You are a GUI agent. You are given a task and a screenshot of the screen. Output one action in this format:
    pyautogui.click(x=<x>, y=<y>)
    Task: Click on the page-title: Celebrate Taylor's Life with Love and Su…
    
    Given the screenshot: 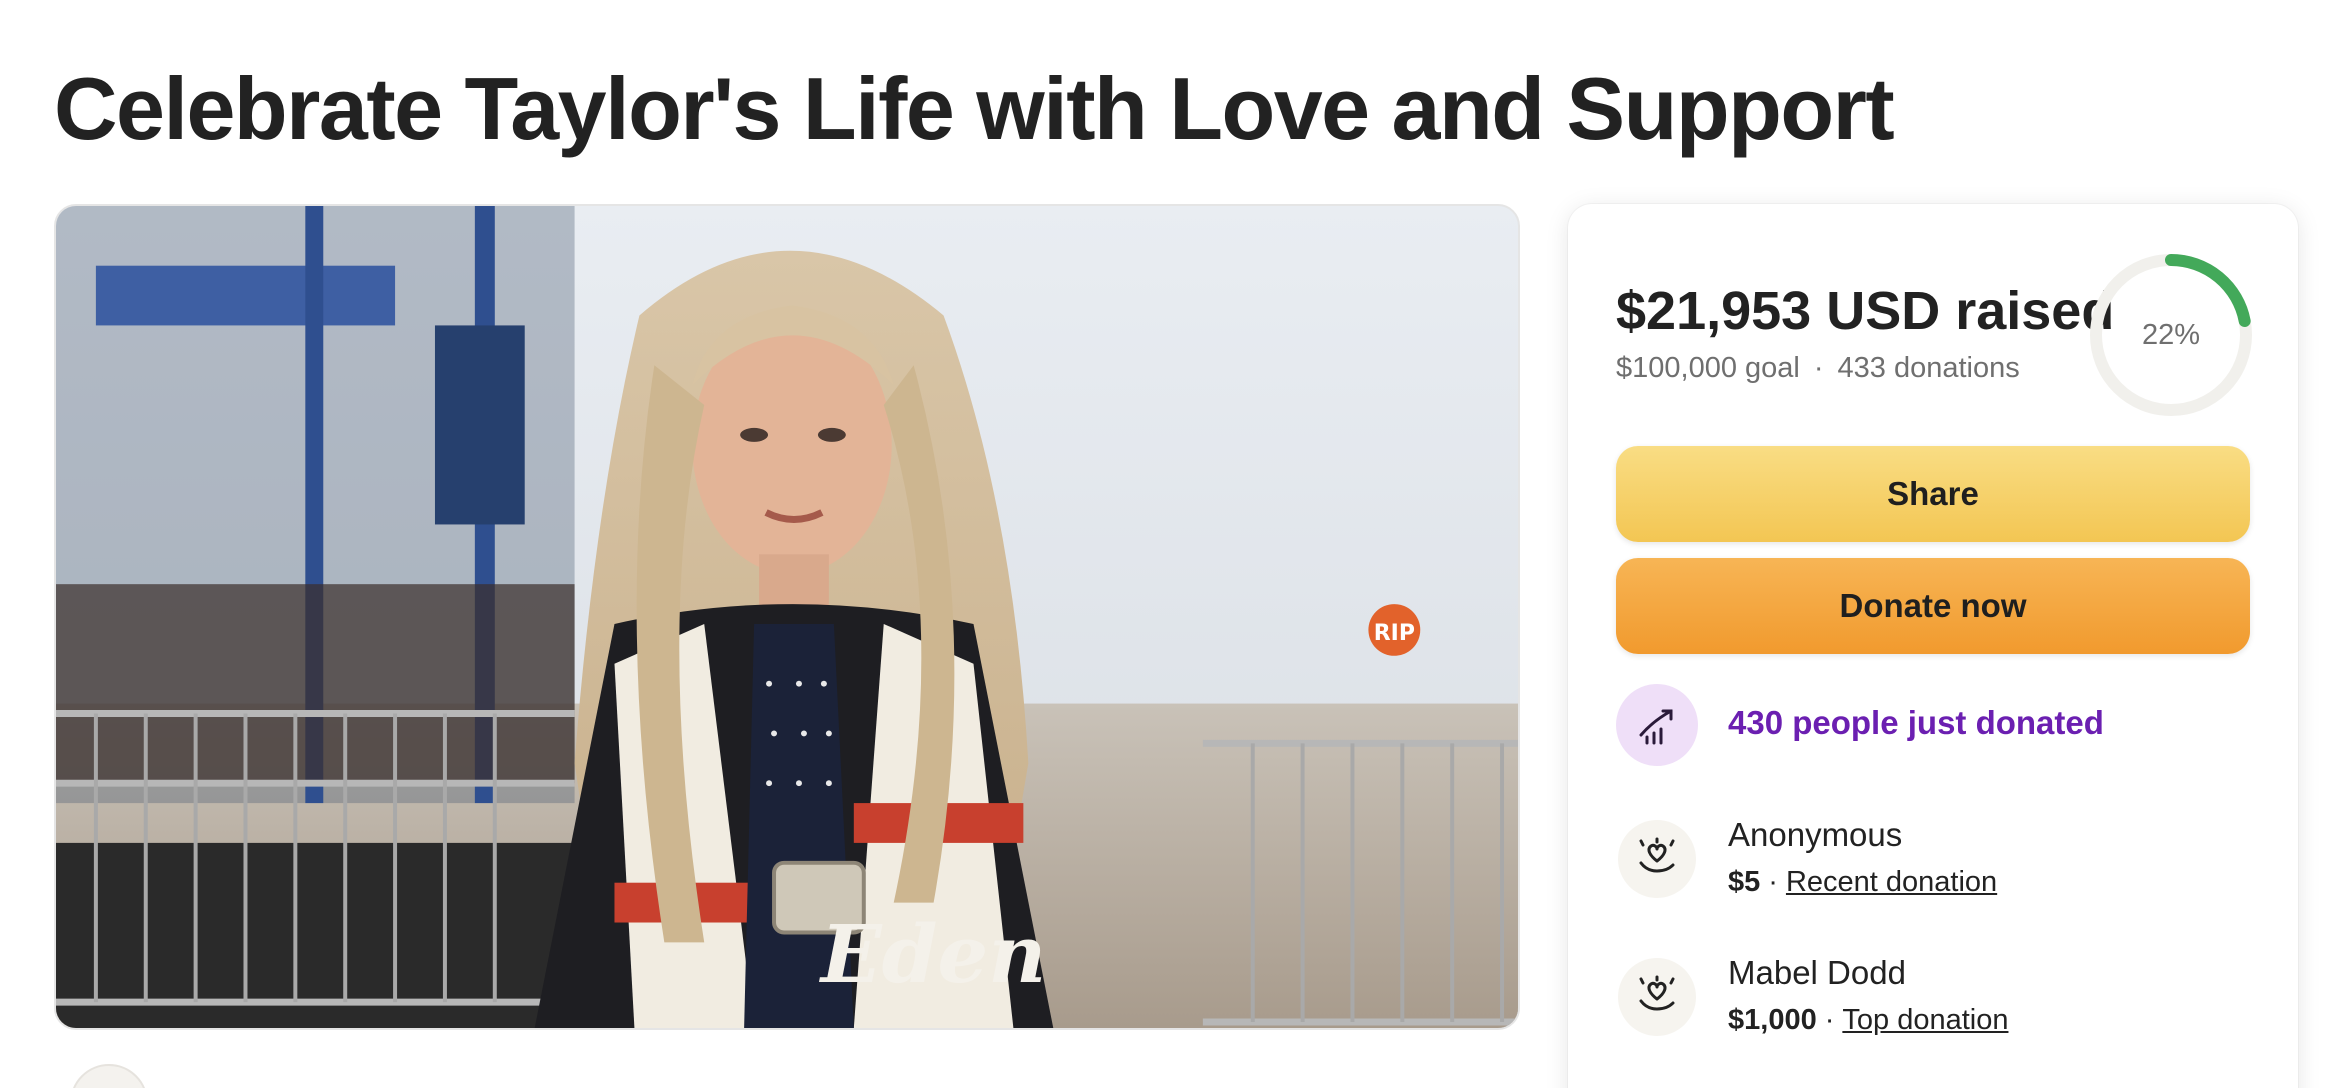 What is the action you would take?
    pyautogui.click(x=974, y=108)
    